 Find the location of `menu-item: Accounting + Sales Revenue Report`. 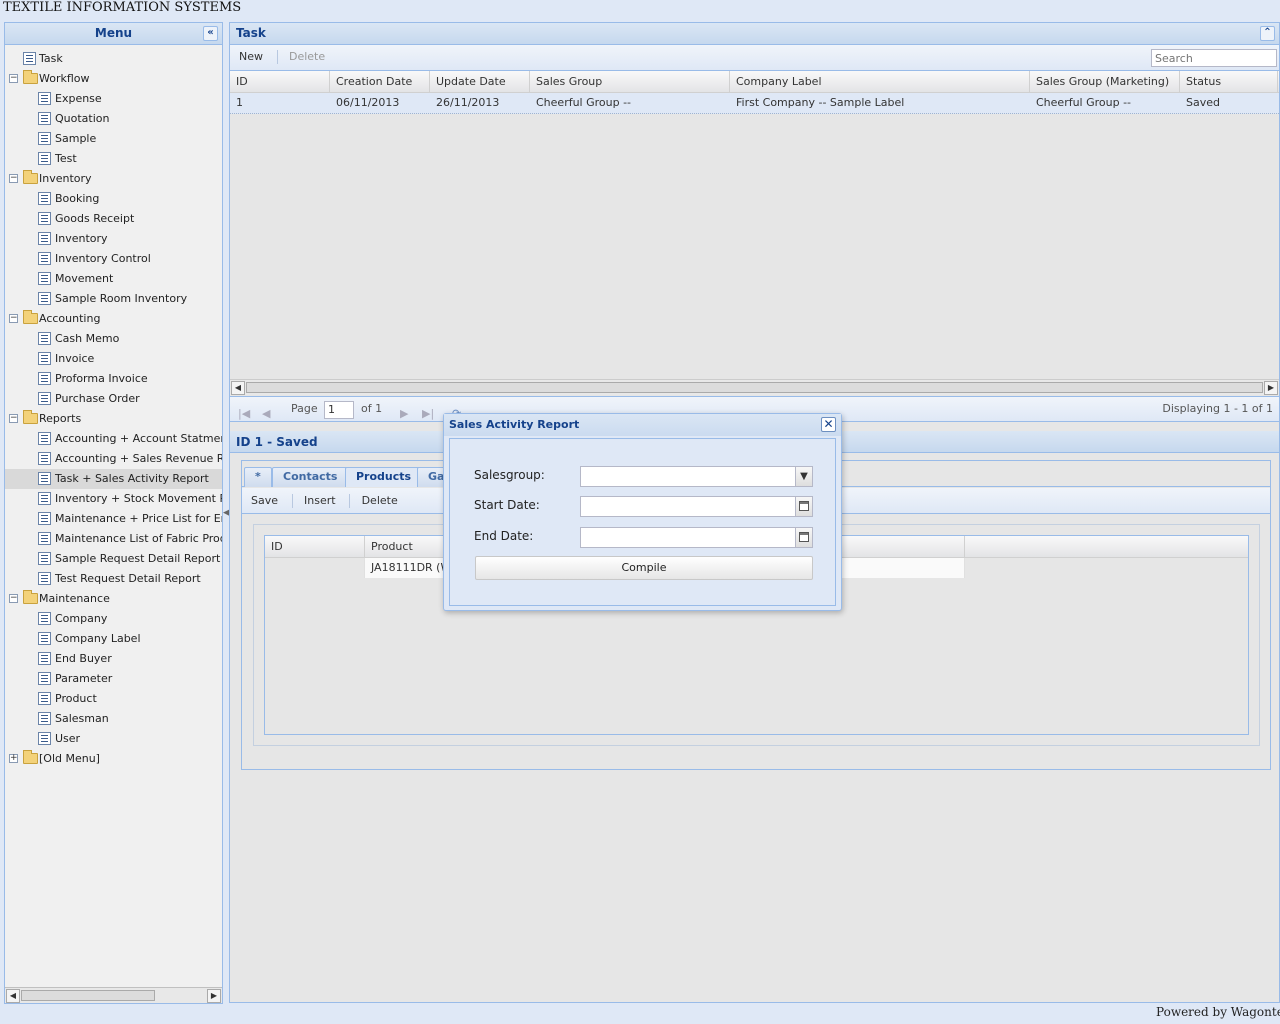

menu-item: Accounting + Sales Revenue Report is located at coordinates (113, 459).